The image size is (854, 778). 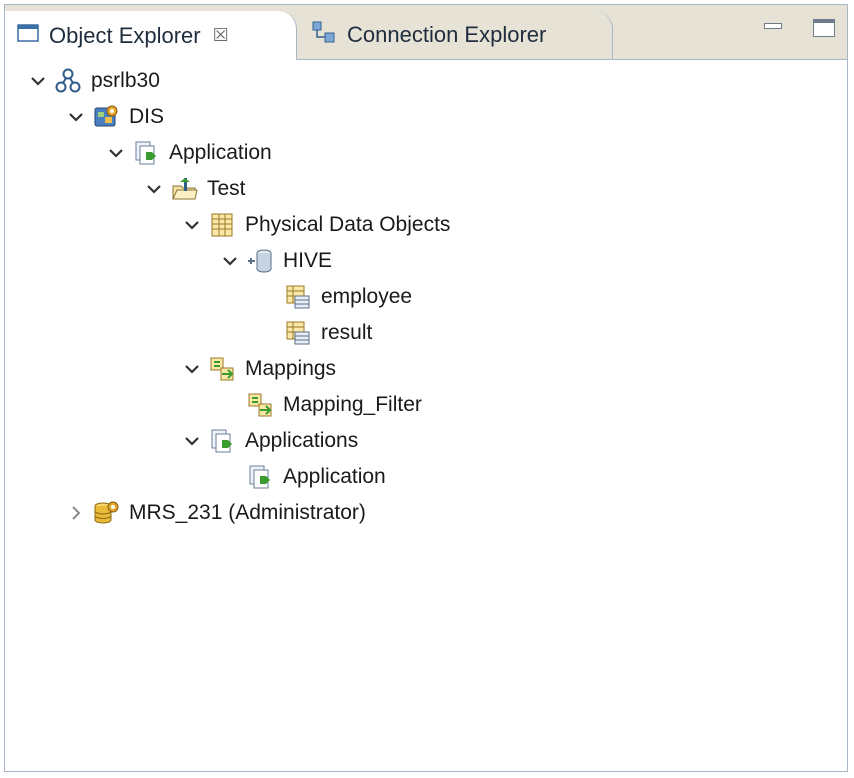 I want to click on tree-node-connection: HIVE, so click(x=275, y=261).